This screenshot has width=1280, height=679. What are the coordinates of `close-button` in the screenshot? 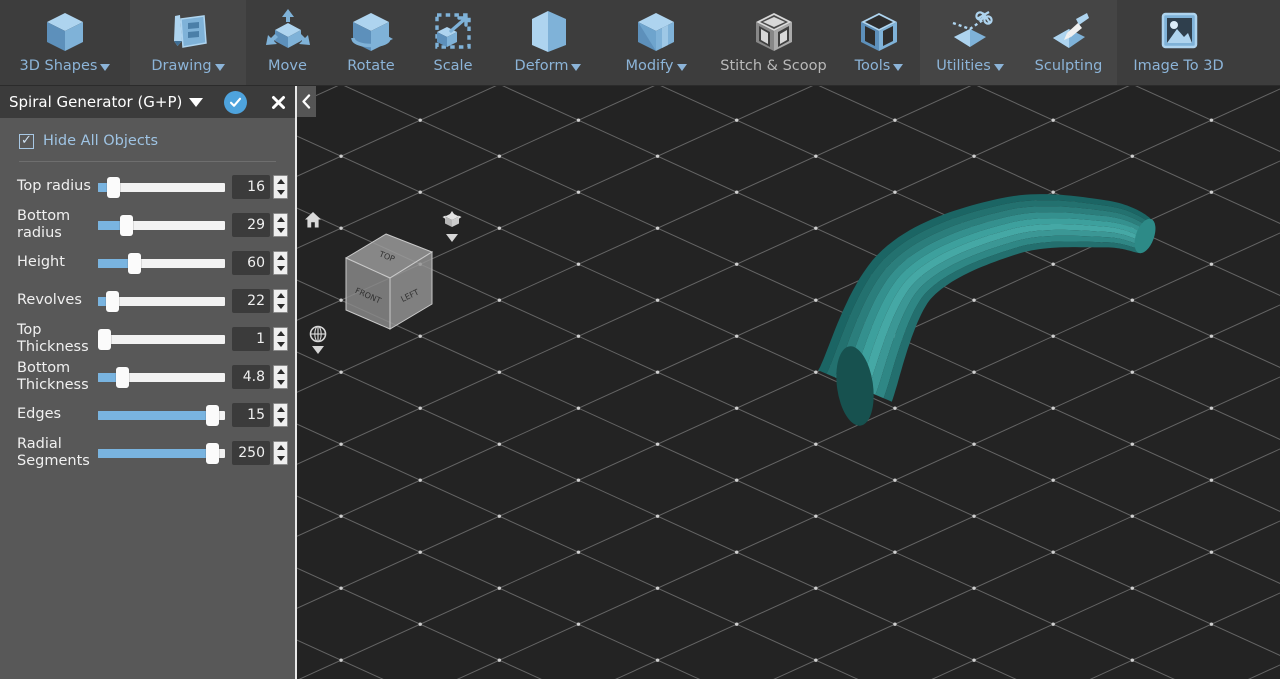 It's located at (278, 102).